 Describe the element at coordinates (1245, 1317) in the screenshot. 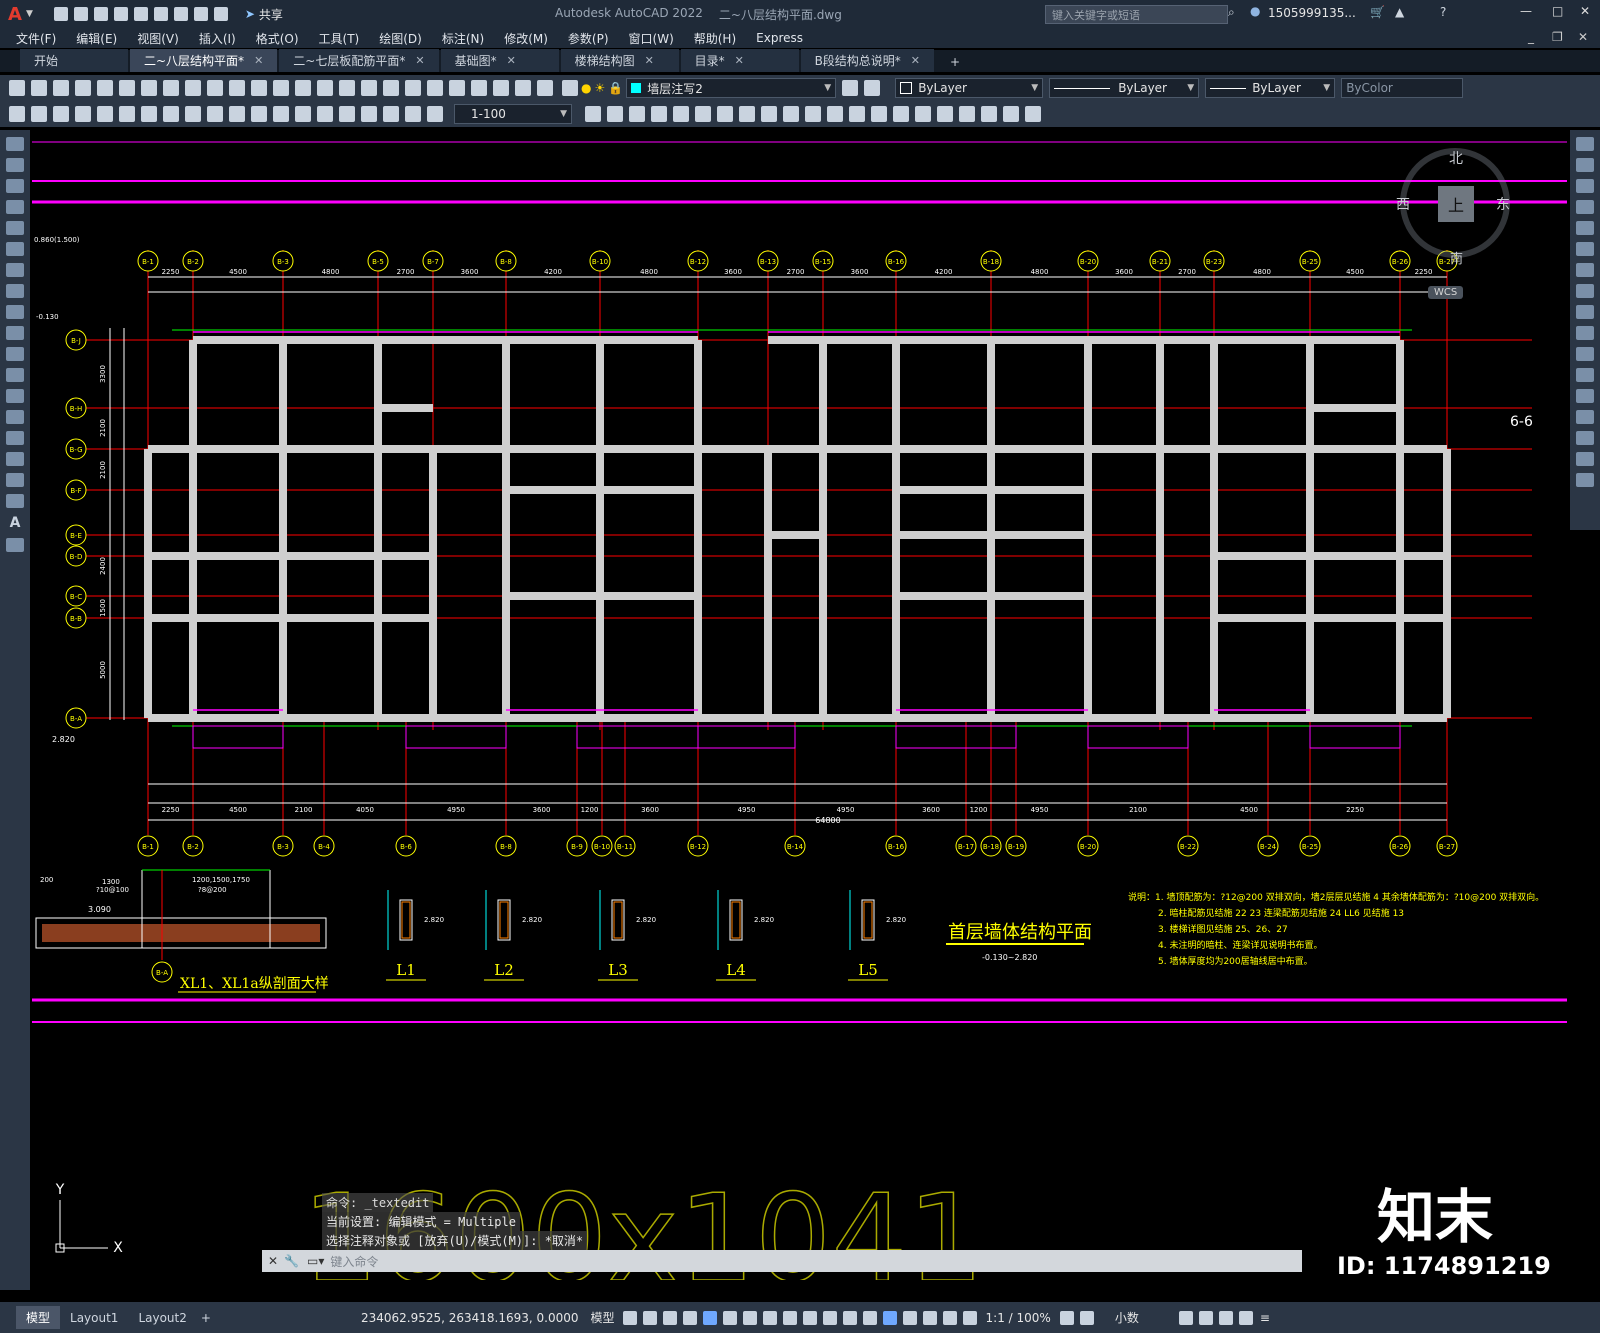

I see `clean-screen-icon` at that location.